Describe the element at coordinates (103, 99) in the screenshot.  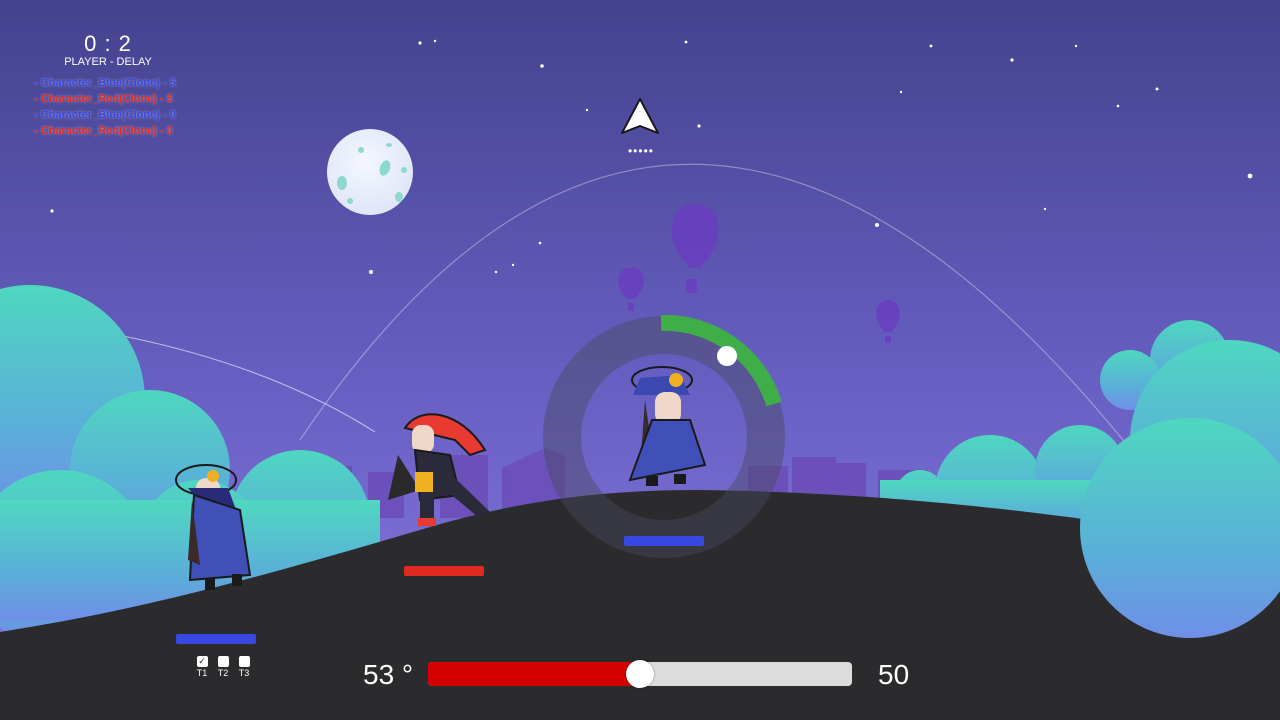
I see `kill-feed-entry: - Character_Red(Clone) - 5` at that location.